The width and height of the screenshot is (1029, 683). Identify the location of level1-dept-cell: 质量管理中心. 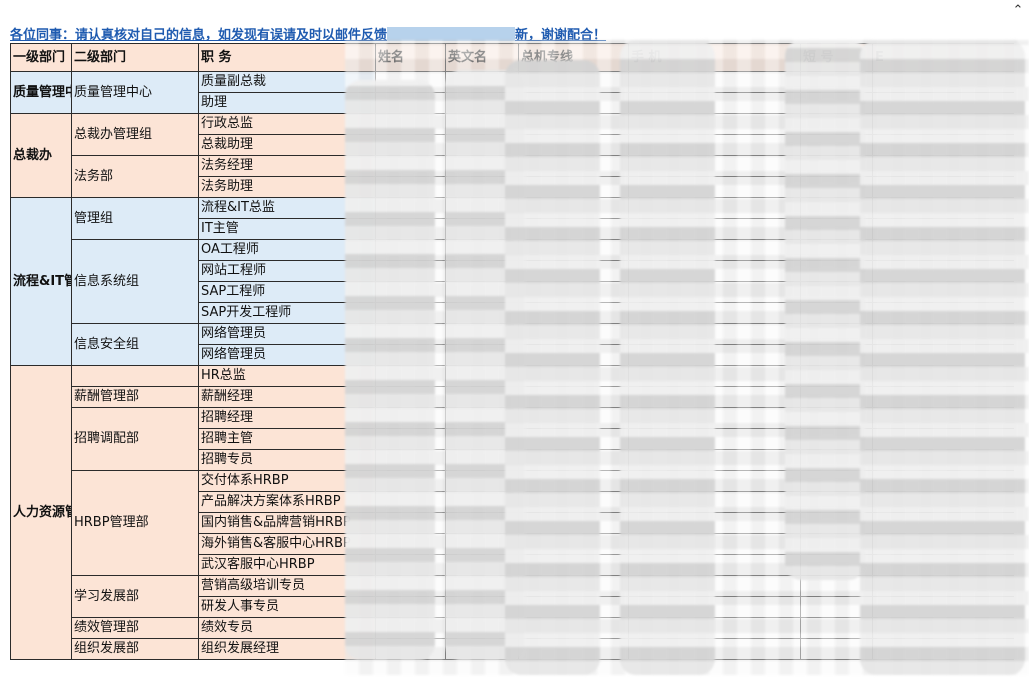
(41, 92).